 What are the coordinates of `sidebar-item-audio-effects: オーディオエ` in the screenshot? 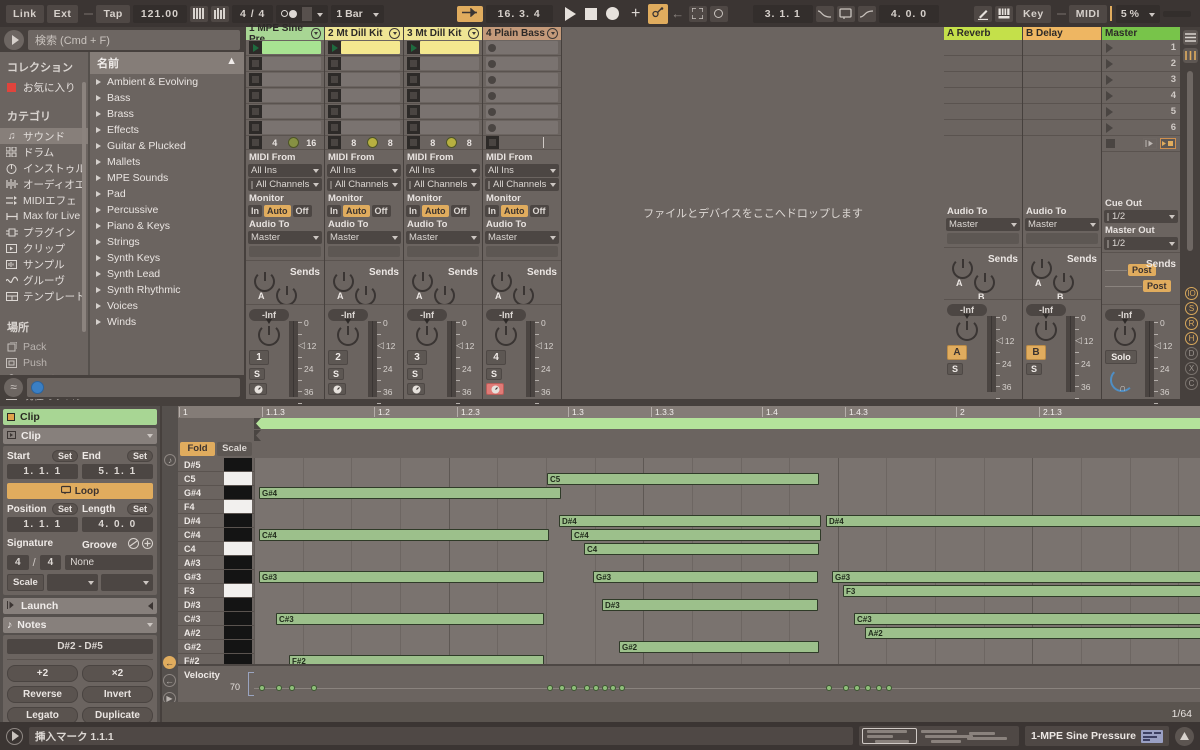 It's located at (44, 184).